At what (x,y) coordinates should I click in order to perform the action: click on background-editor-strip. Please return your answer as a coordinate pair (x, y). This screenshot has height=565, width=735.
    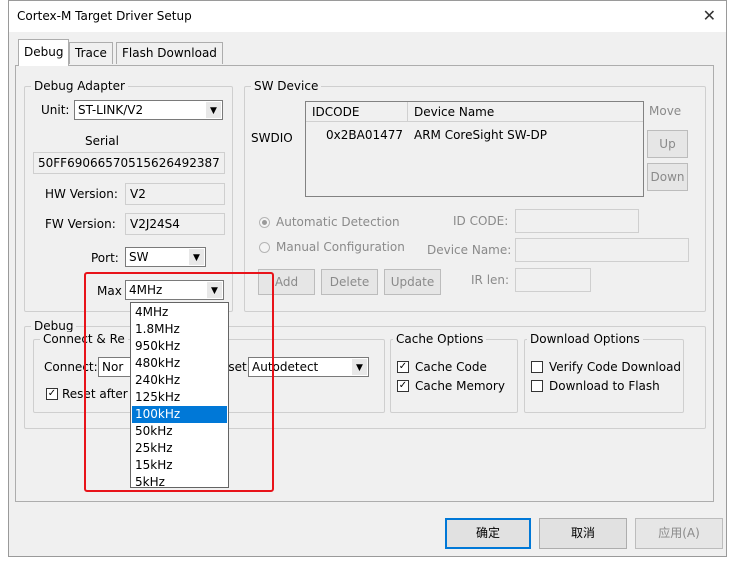
    Looking at the image, I should click on (4, 282).